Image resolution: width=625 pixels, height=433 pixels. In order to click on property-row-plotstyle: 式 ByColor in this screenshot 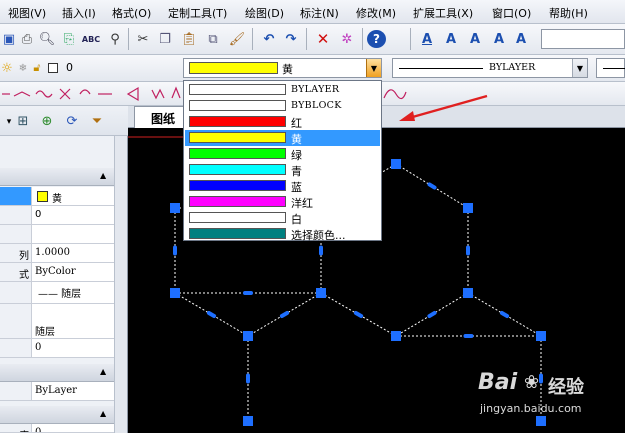, I will do `click(57, 272)`.